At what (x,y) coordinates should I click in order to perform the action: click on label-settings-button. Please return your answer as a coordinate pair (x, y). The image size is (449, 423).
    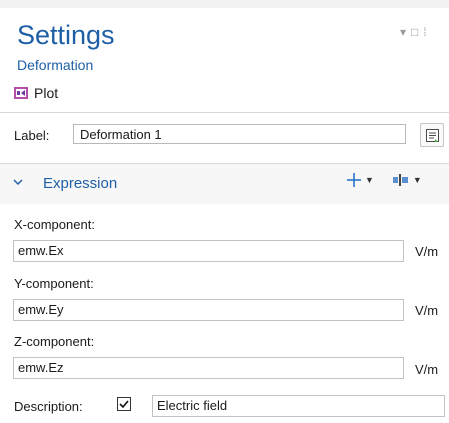
    Looking at the image, I should click on (432, 135).